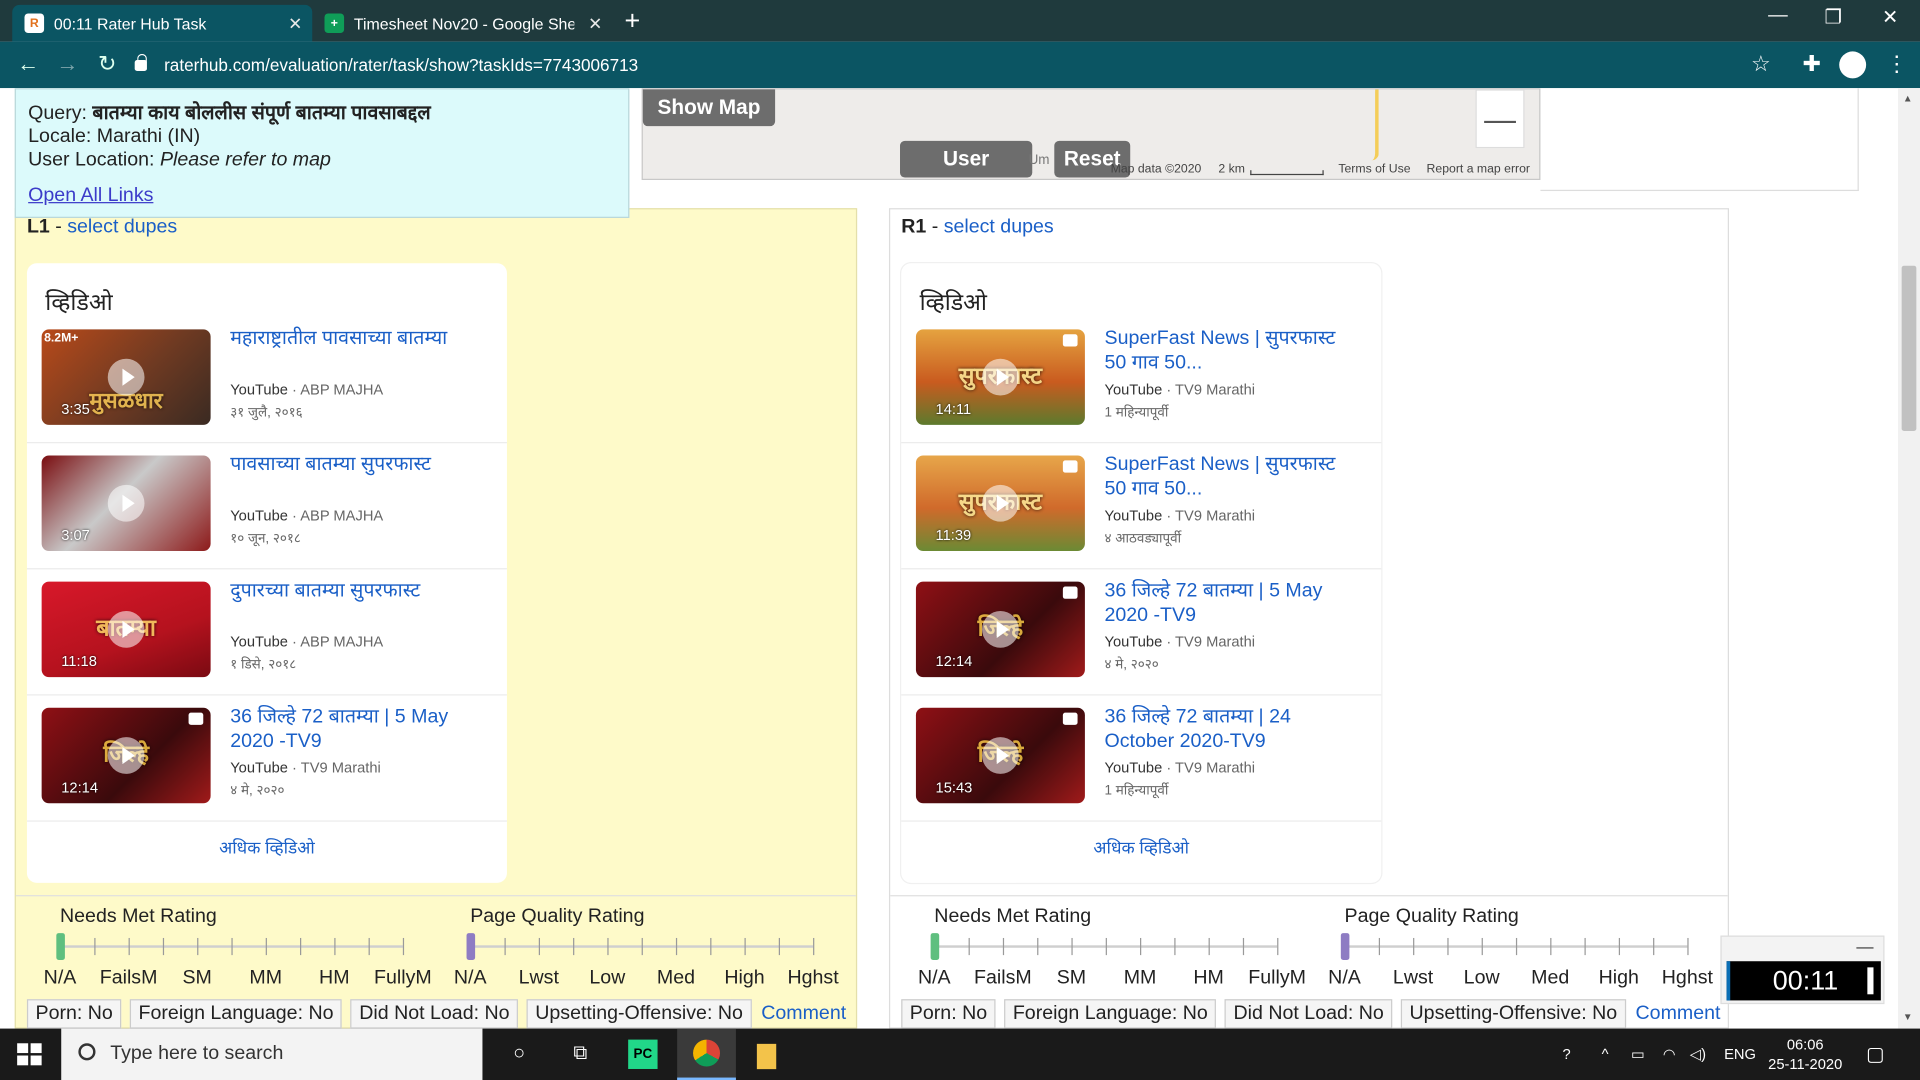  What do you see at coordinates (352, 339) in the screenshot?
I see `video-title-link: महाराष्ट्रातील पावसाच्या बातम्या` at bounding box center [352, 339].